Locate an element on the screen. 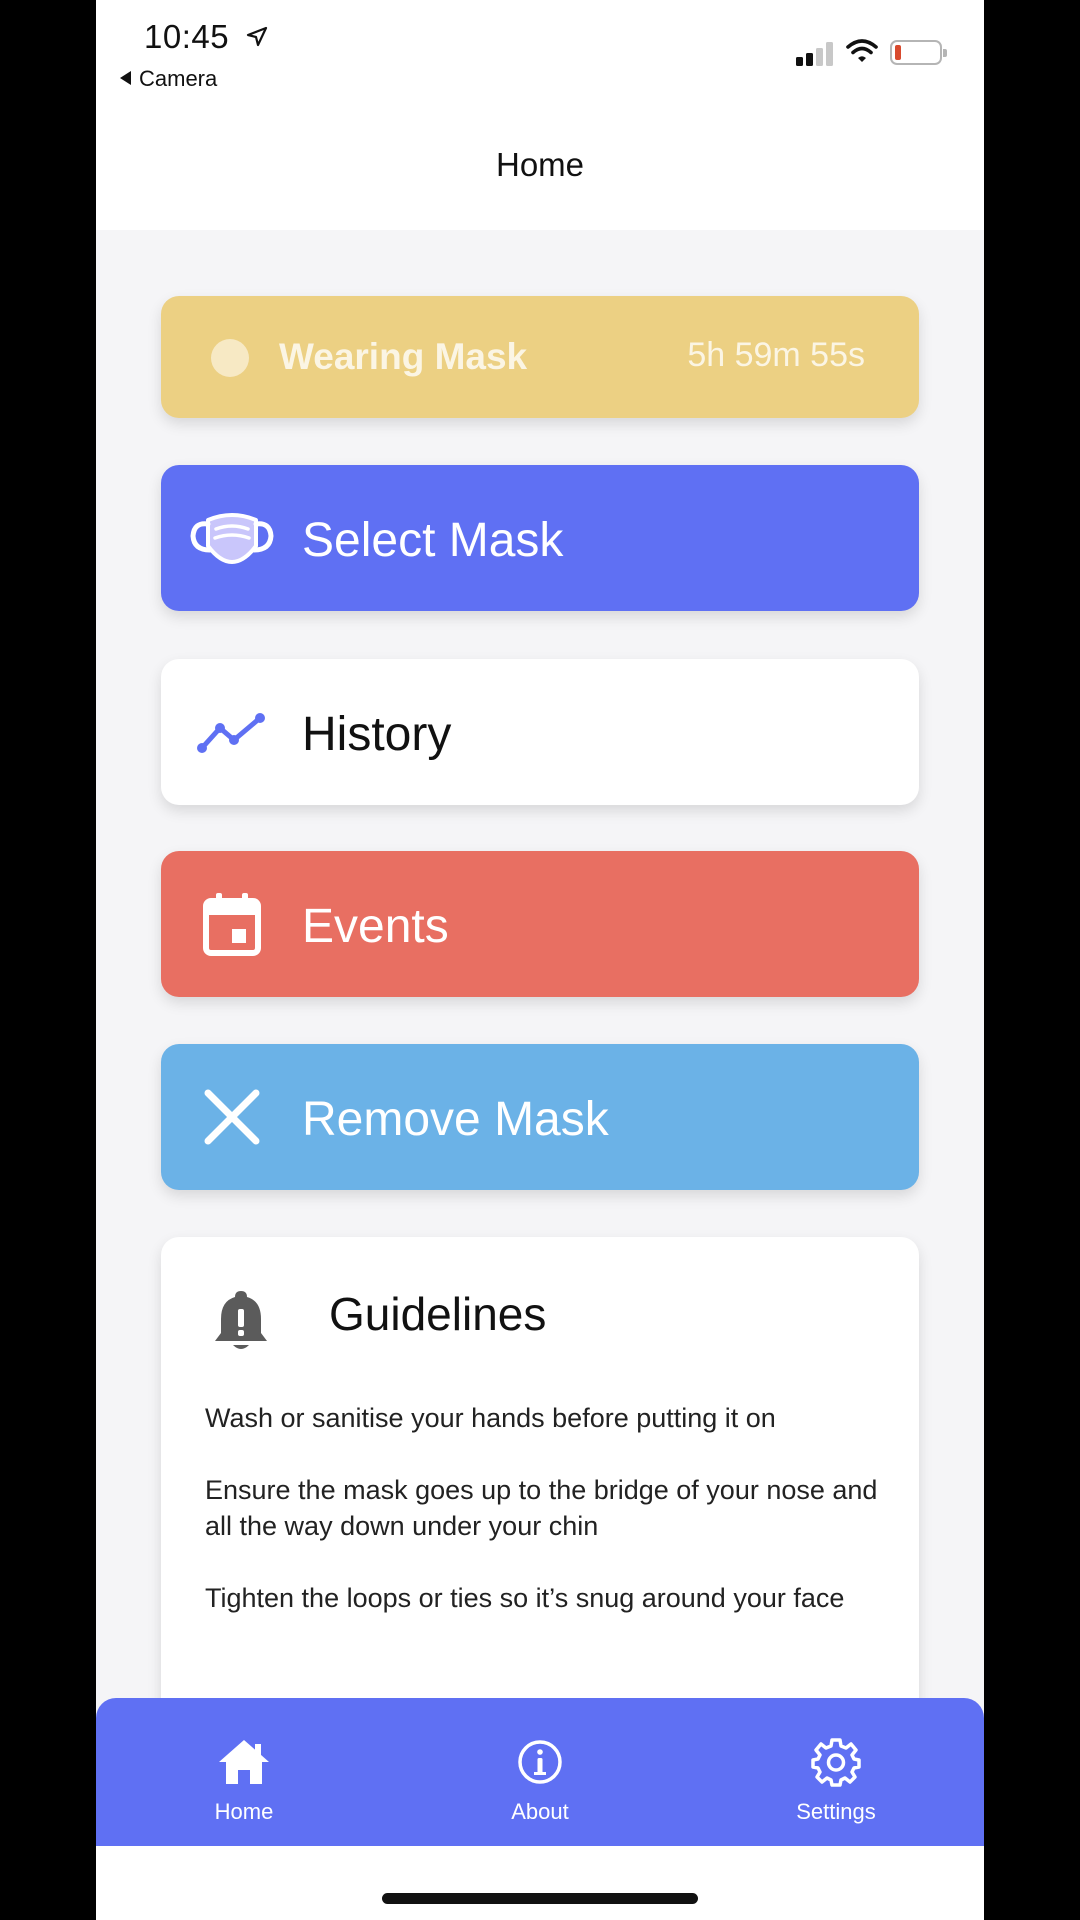 The width and height of the screenshot is (1080, 1920). tab-home: Home is located at coordinates (244, 1772).